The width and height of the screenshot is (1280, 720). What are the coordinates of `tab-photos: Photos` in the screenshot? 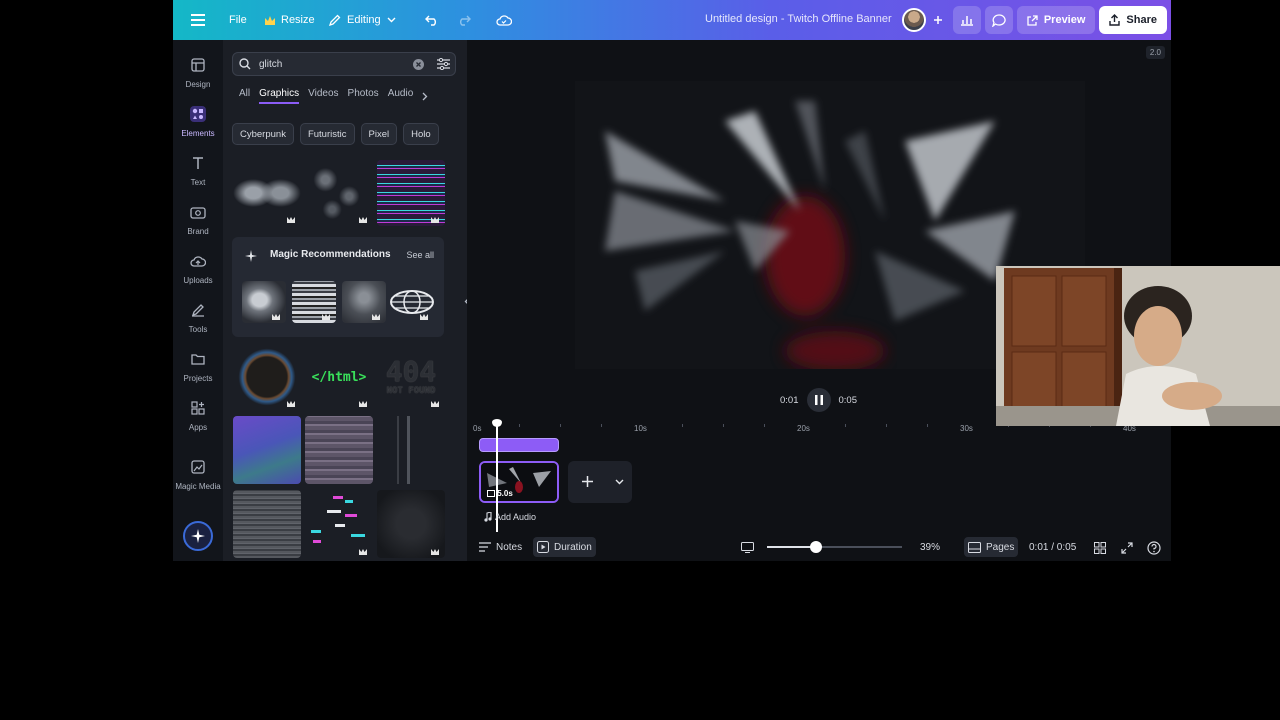 It's located at (363, 96).